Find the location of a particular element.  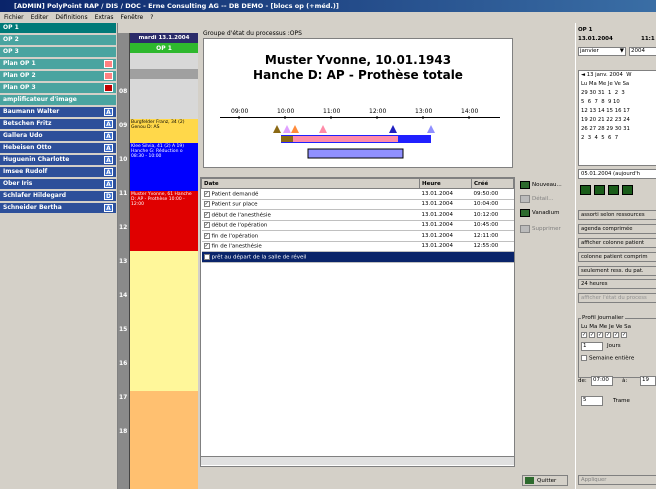

vanadium-button: Vanadium is located at coordinates (544, 213).